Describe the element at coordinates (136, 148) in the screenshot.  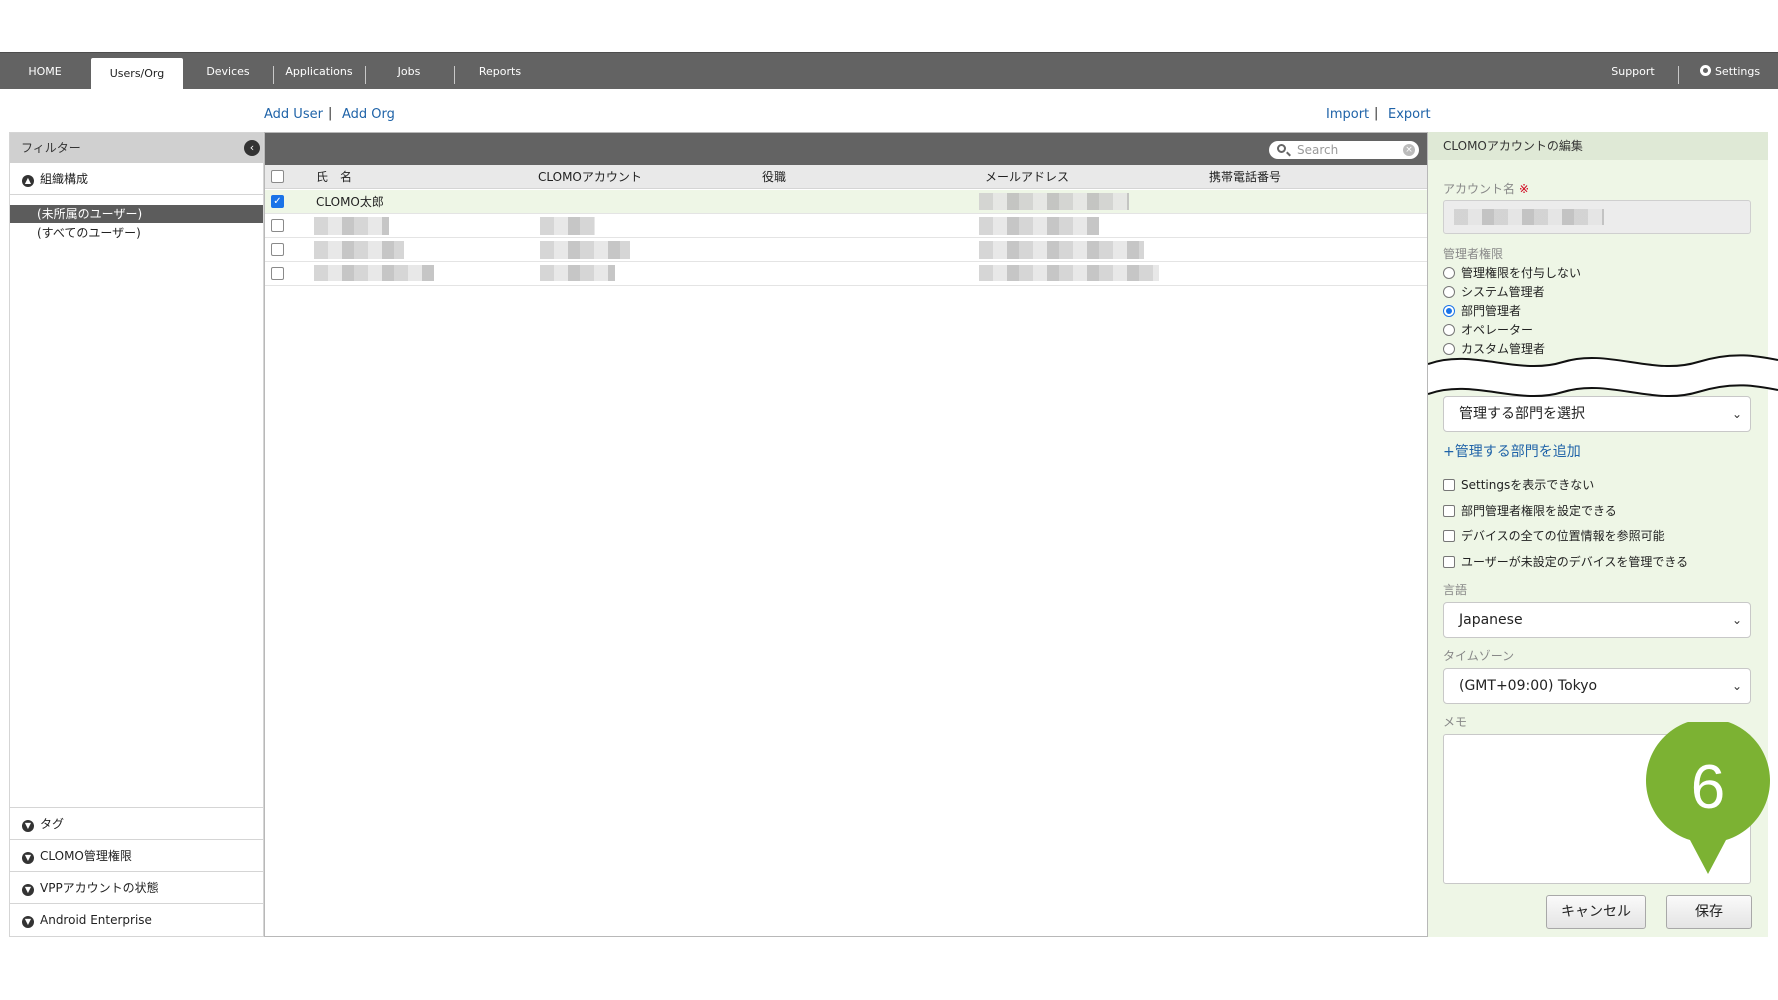
I see `filter-header: フィルター ‹` at that location.